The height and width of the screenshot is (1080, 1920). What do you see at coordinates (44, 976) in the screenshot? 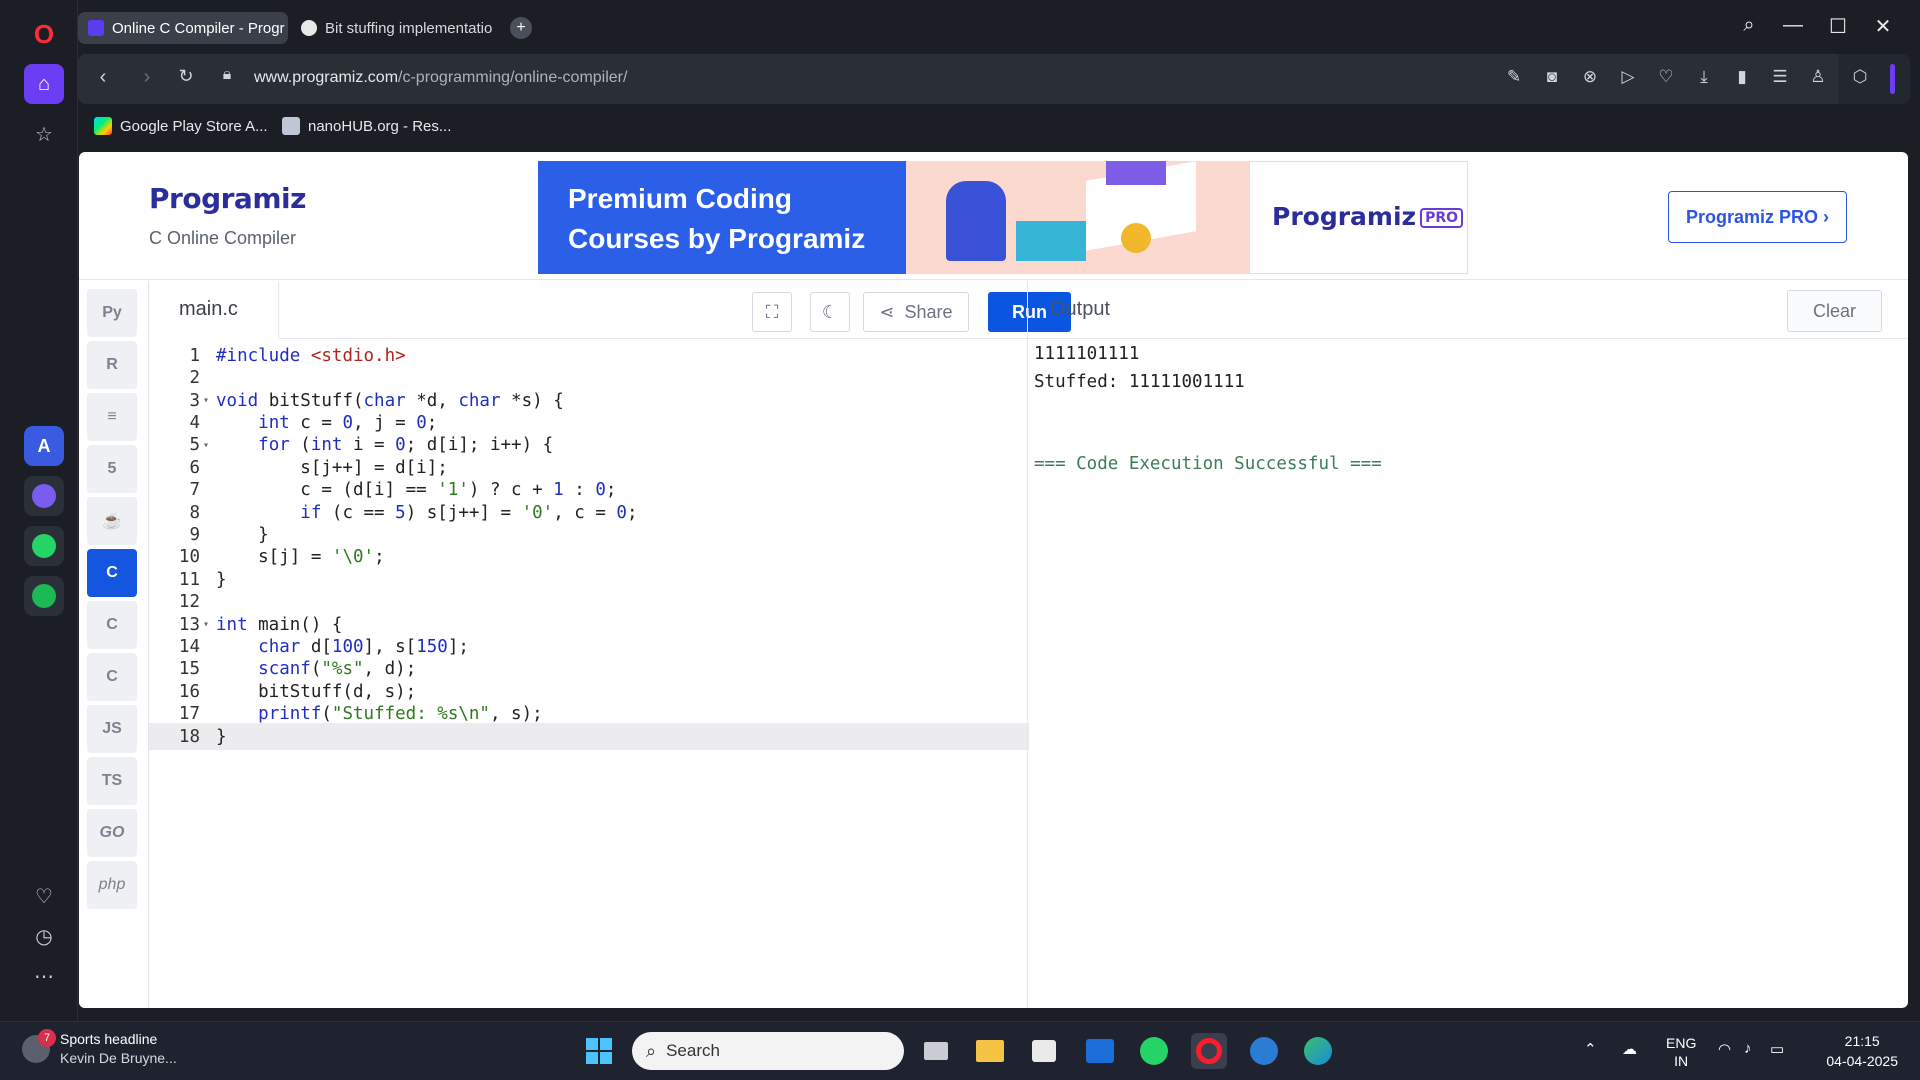
I see `more-icon: ⋯` at bounding box center [44, 976].